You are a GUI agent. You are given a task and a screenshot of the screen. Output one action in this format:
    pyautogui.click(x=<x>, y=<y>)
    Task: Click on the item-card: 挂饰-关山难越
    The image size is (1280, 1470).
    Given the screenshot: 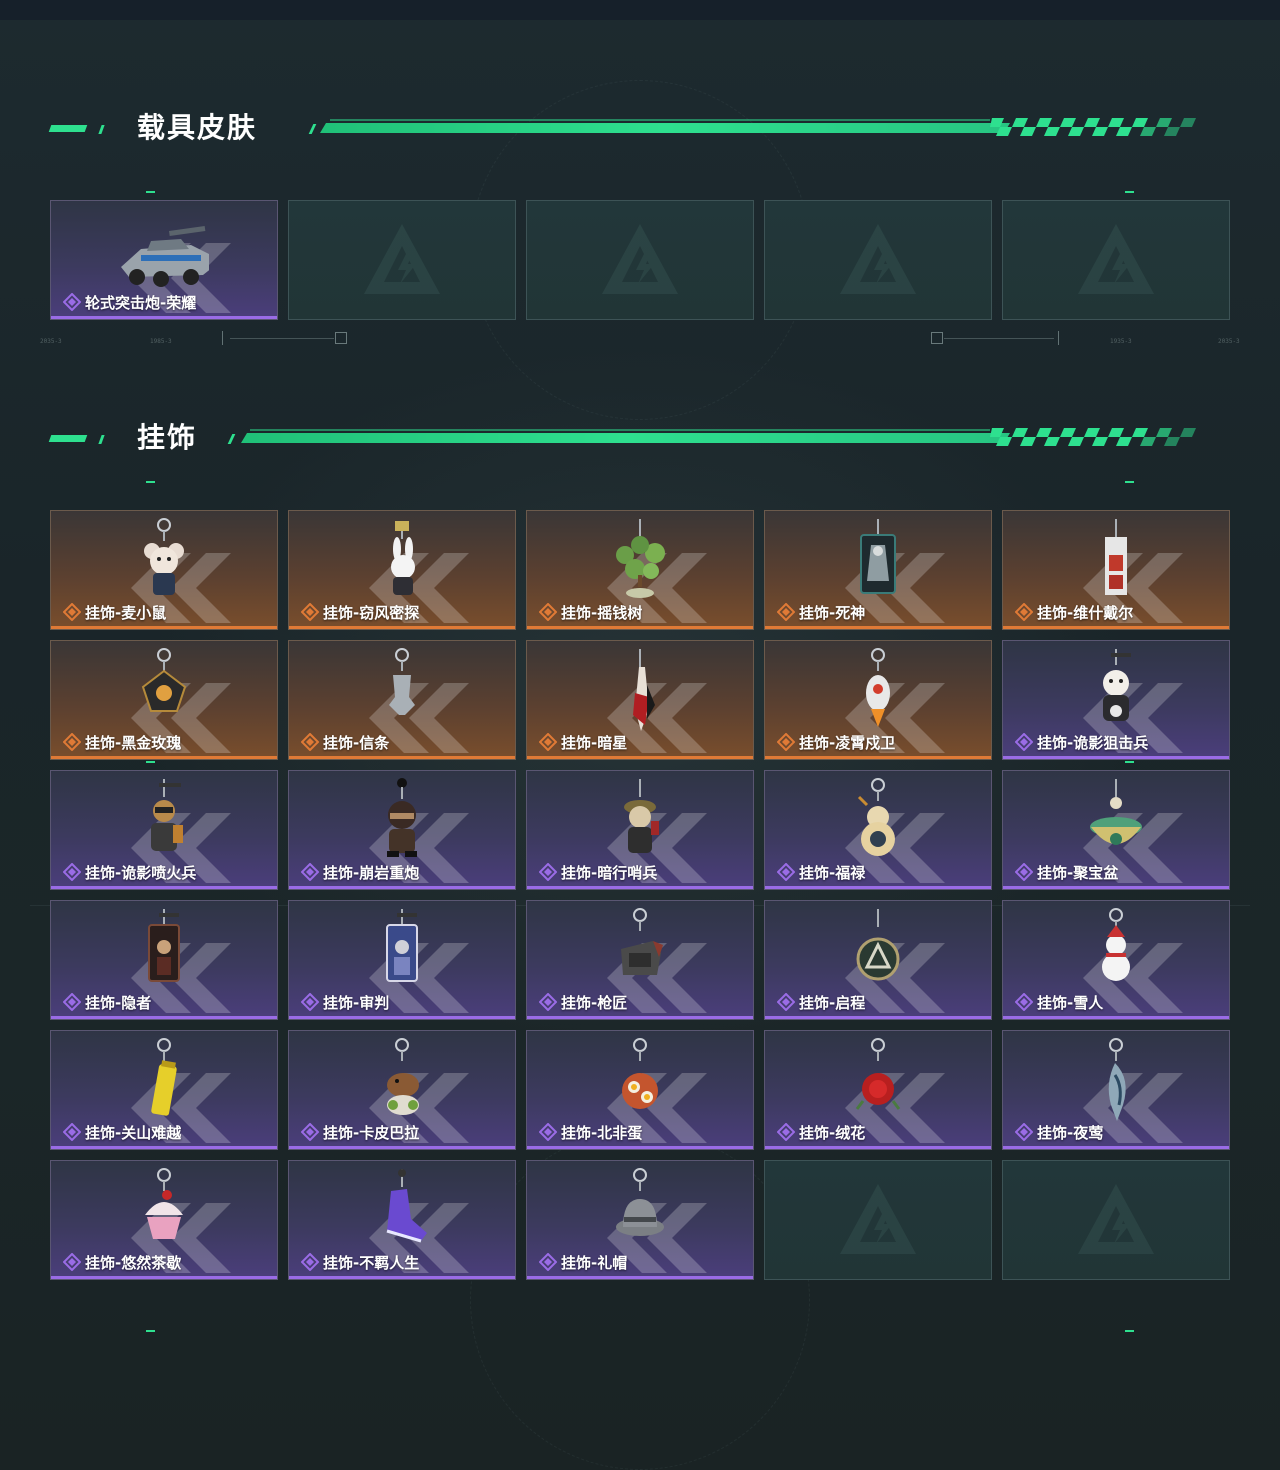 What is the action you would take?
    pyautogui.click(x=164, y=1090)
    